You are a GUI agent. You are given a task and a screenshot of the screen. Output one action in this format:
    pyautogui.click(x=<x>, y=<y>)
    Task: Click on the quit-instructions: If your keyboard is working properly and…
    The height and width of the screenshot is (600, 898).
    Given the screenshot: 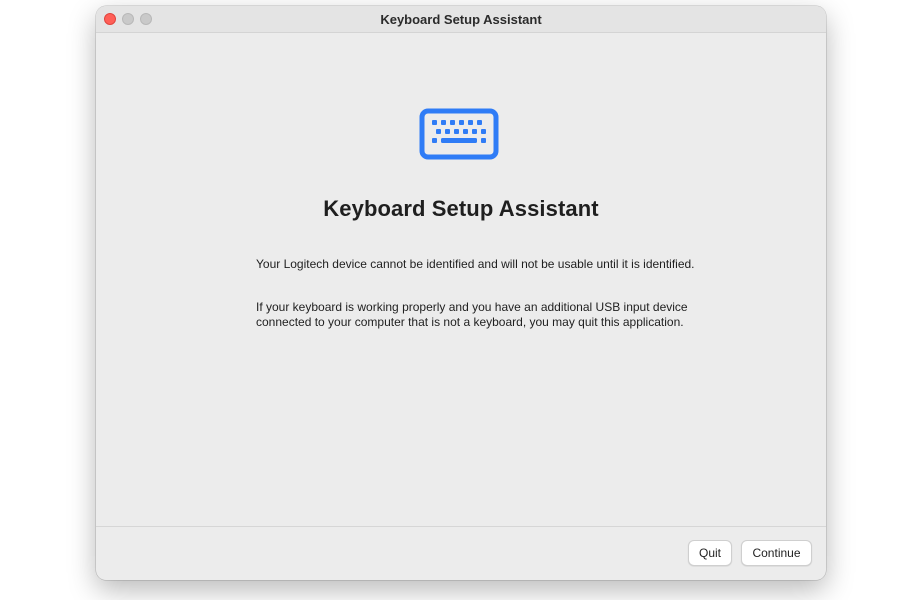 What is the action you would take?
    pyautogui.click(x=472, y=314)
    